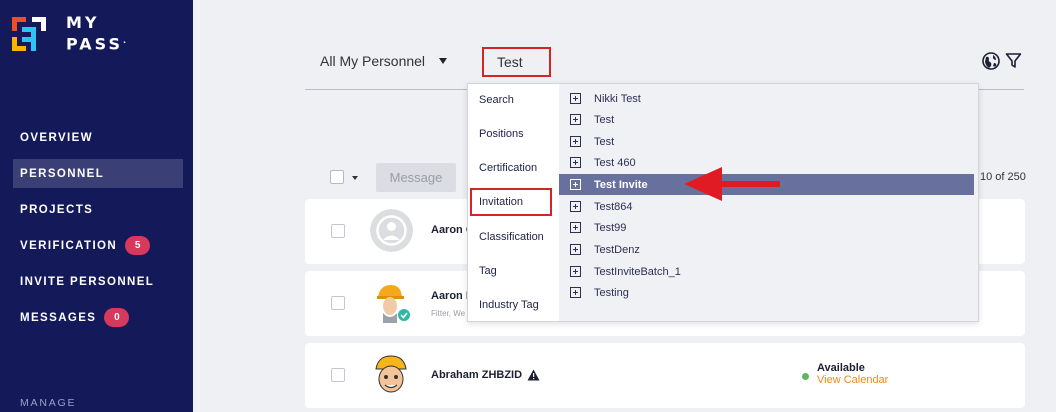 Image resolution: width=1056 pixels, height=412 pixels. I want to click on availability-label: Available, so click(841, 368).